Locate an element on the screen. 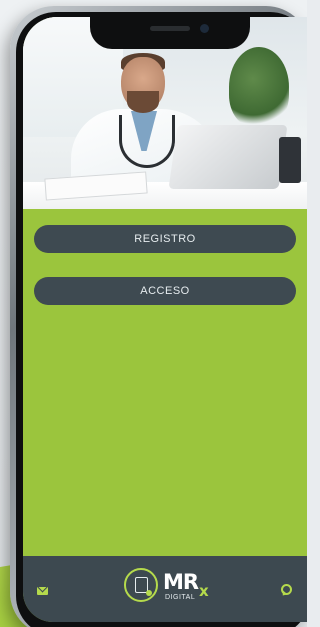 This screenshot has width=320, height=627. speaker-grille is located at coordinates (170, 28).